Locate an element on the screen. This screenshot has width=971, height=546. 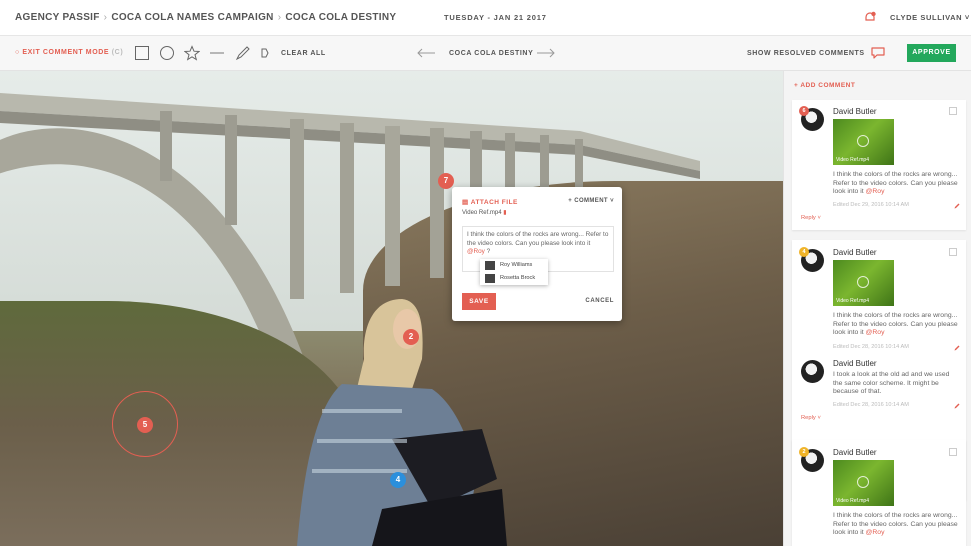
star-icon is located at coordinates (192, 53).